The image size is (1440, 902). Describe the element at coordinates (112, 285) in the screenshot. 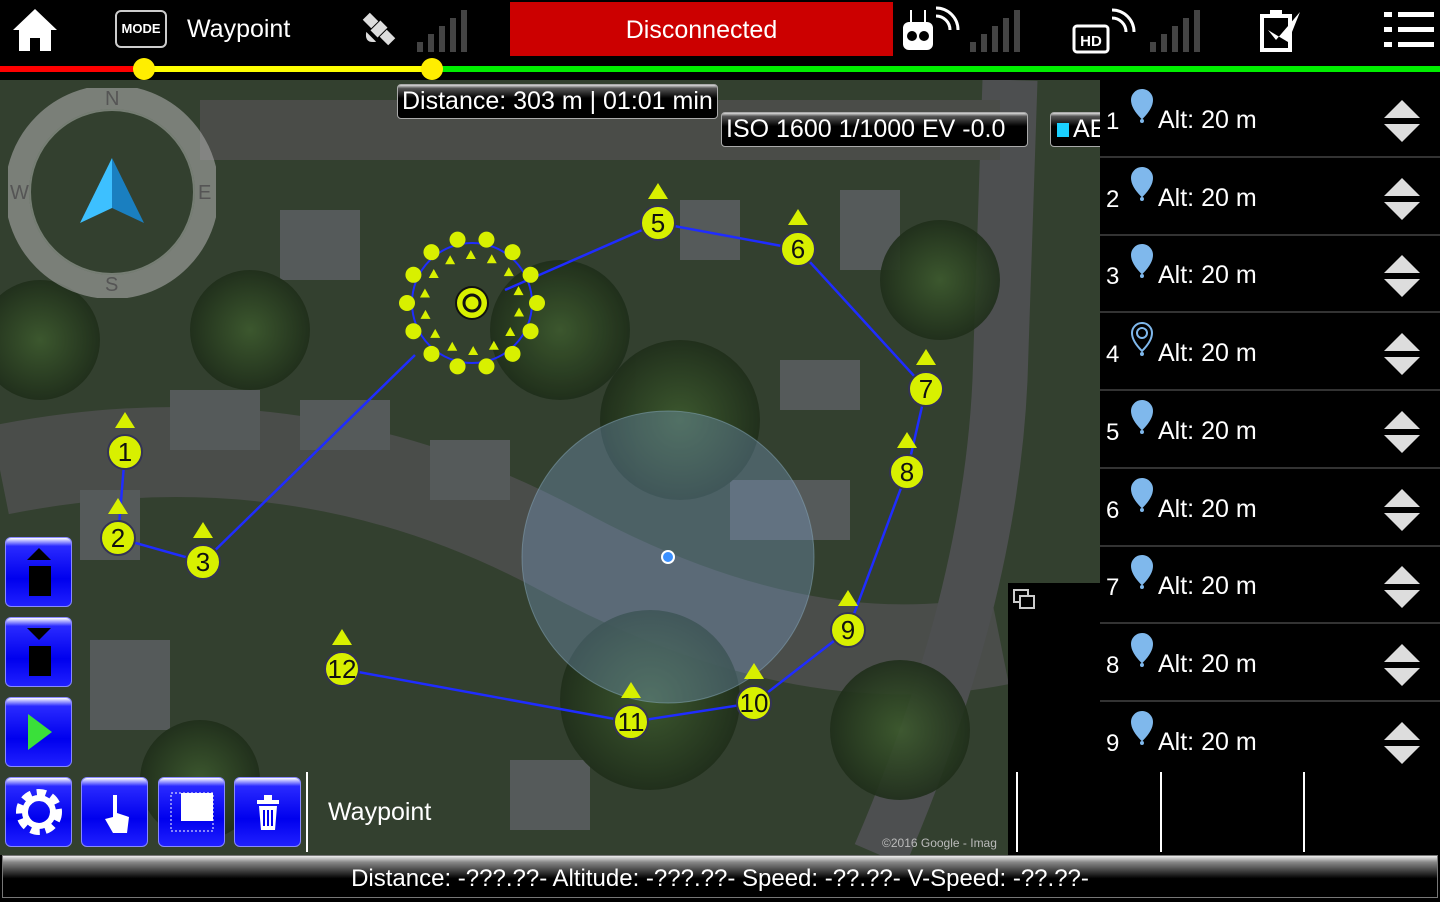

I see `compass-s: S` at that location.